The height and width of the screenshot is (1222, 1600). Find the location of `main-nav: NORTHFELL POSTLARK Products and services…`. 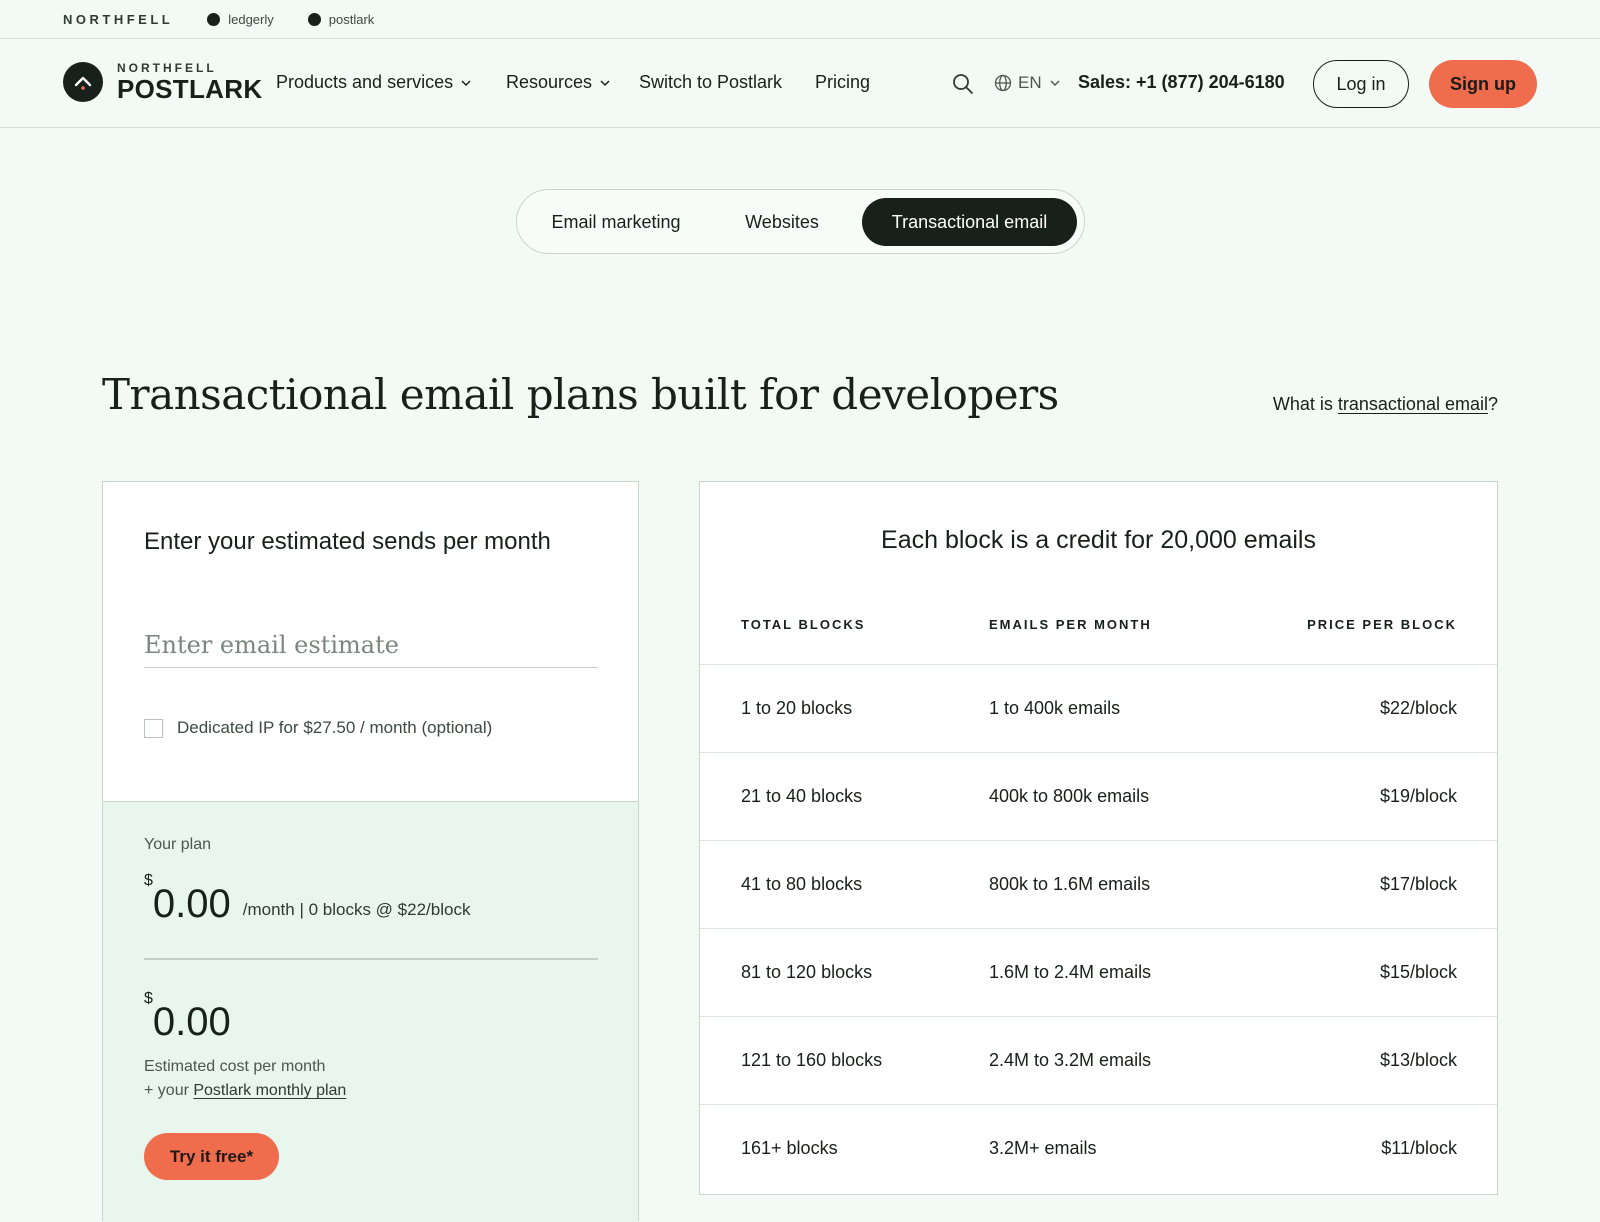

main-nav: NORTHFELL POSTLARK Products and services… is located at coordinates (800, 84).